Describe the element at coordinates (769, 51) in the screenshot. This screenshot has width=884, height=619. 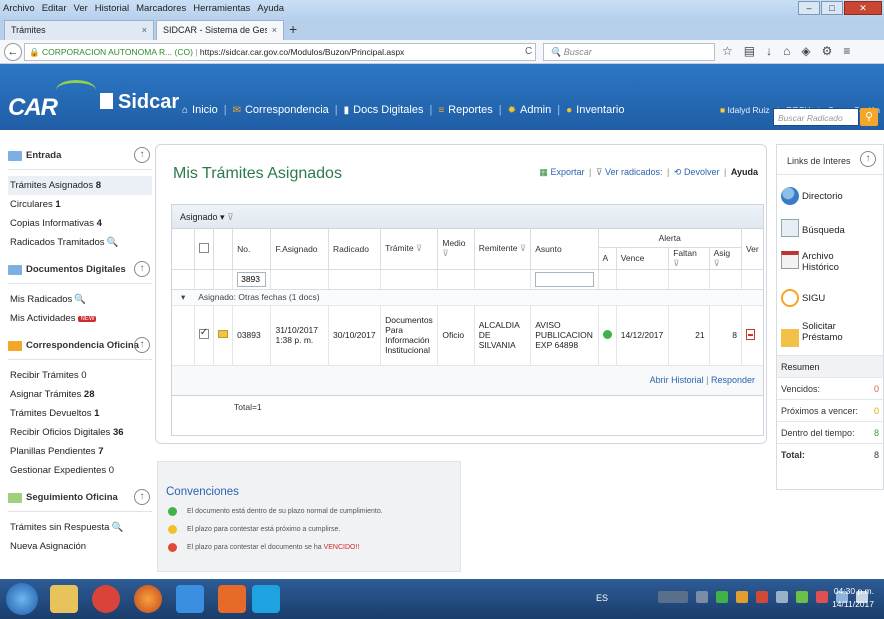
I see `download-icon: ↓` at that location.